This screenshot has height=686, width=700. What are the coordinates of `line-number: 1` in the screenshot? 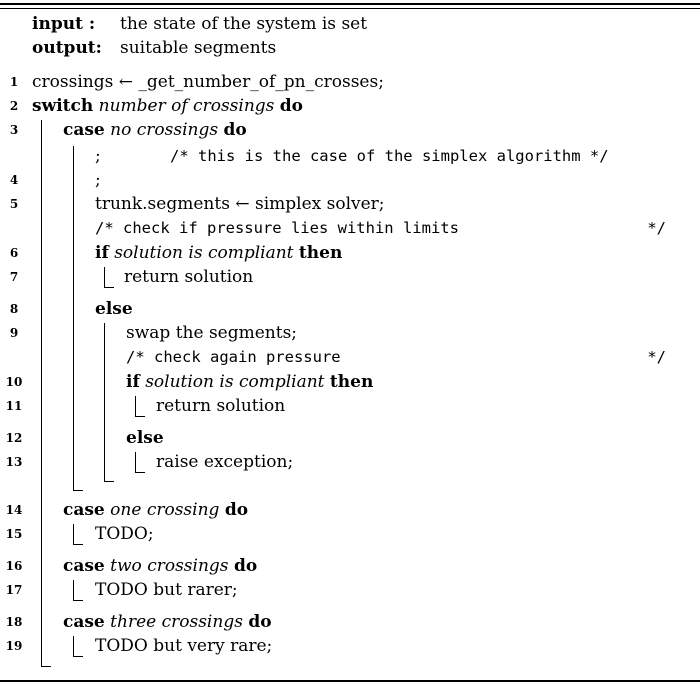 It's located at (14, 82).